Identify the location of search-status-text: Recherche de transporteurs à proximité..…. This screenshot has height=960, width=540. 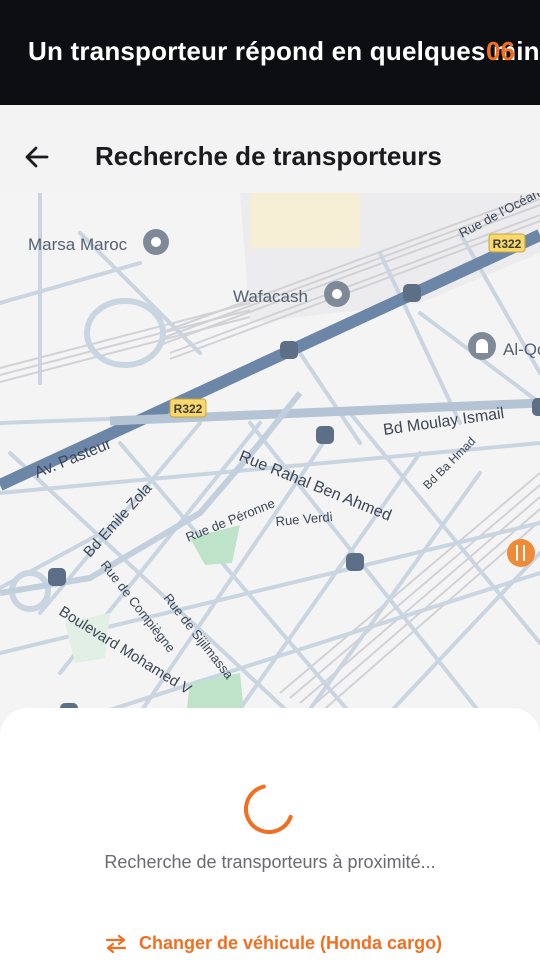
(270, 862).